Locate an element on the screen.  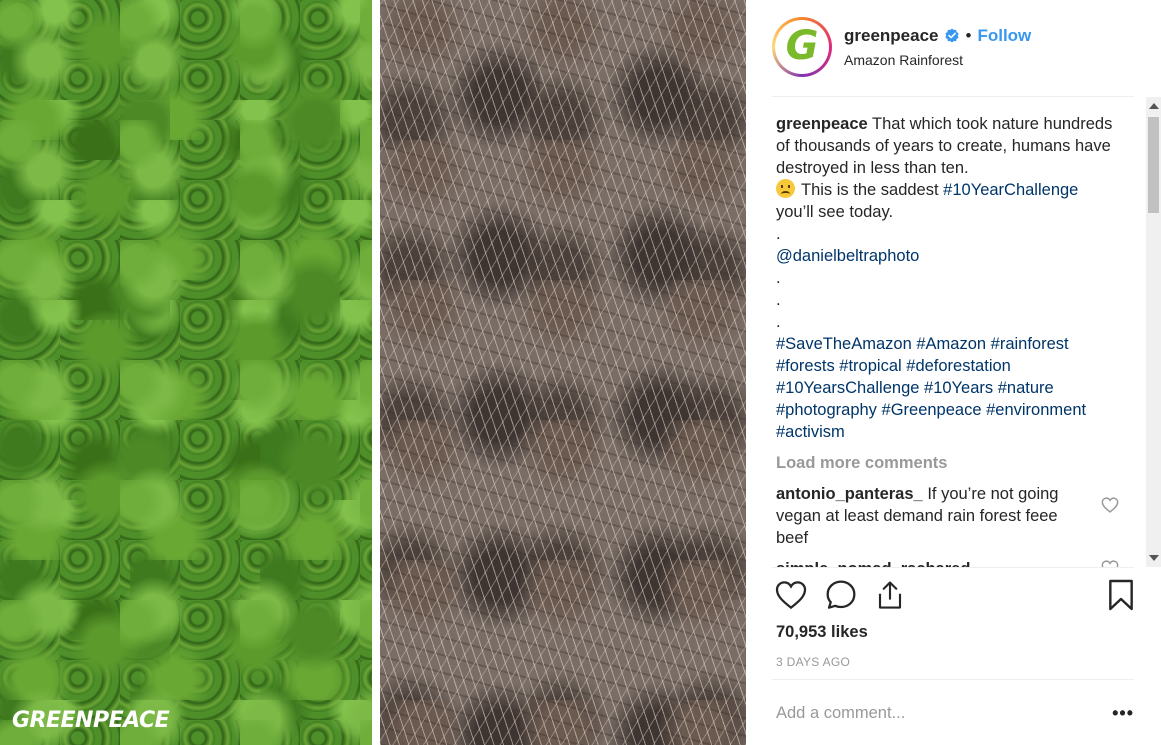
post-header: G greenpeace • Follow Amazon Rainforest is located at coordinates (952, 47).